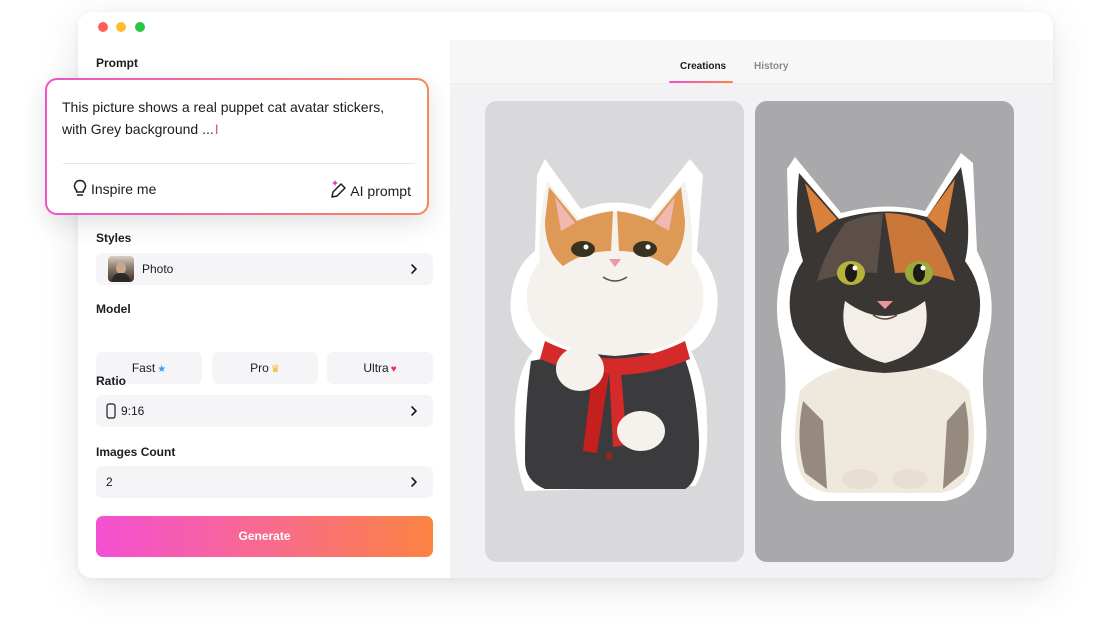 The width and height of the screenshot is (1103, 639). I want to click on styles-label: Styles, so click(114, 238).